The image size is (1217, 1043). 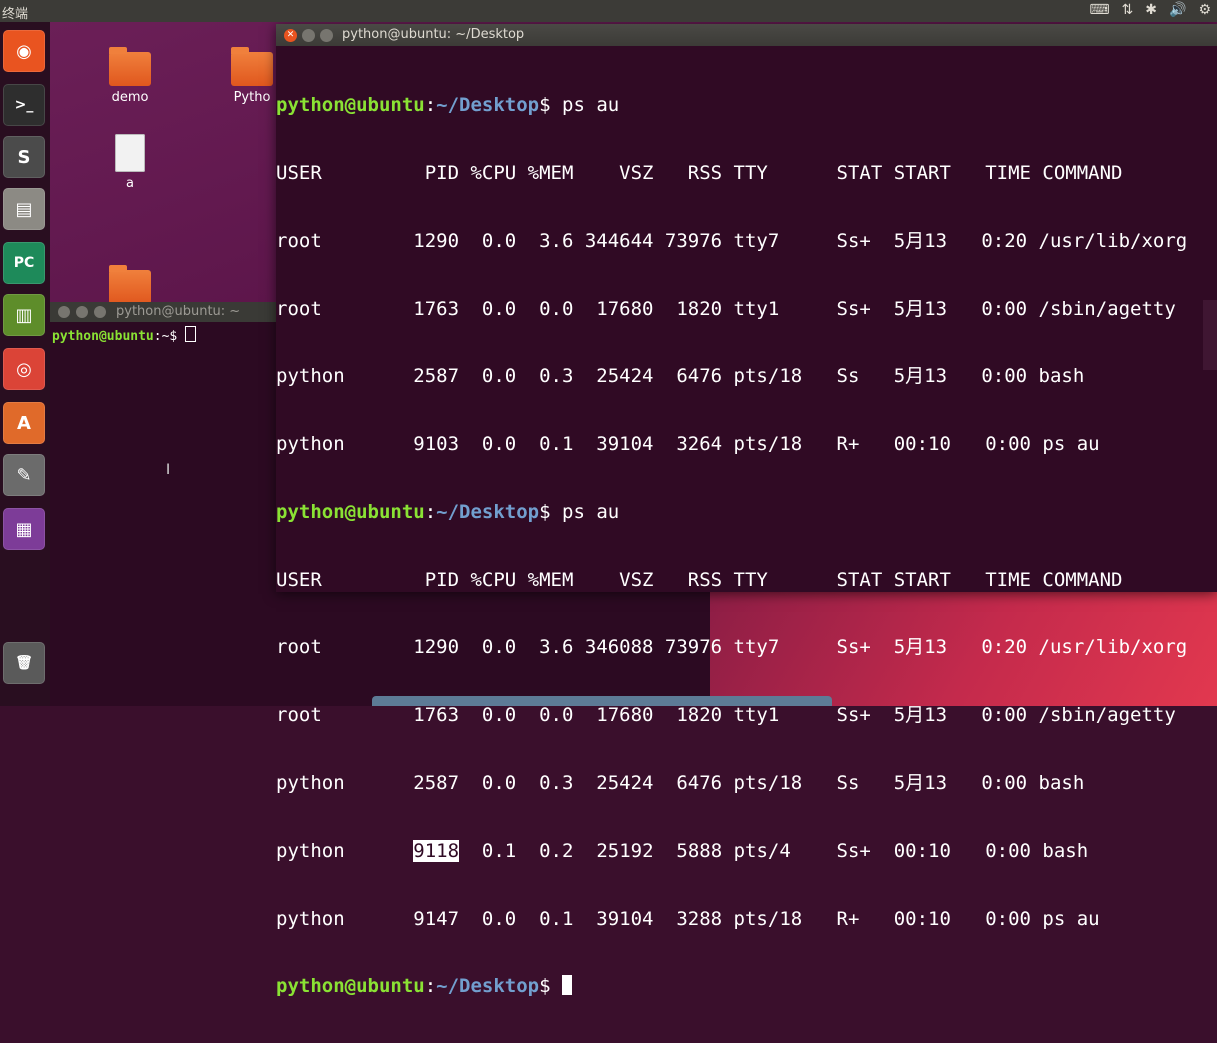 What do you see at coordinates (433, 34) in the screenshot?
I see `window-title: python@ubuntu: ~/Desktop` at bounding box center [433, 34].